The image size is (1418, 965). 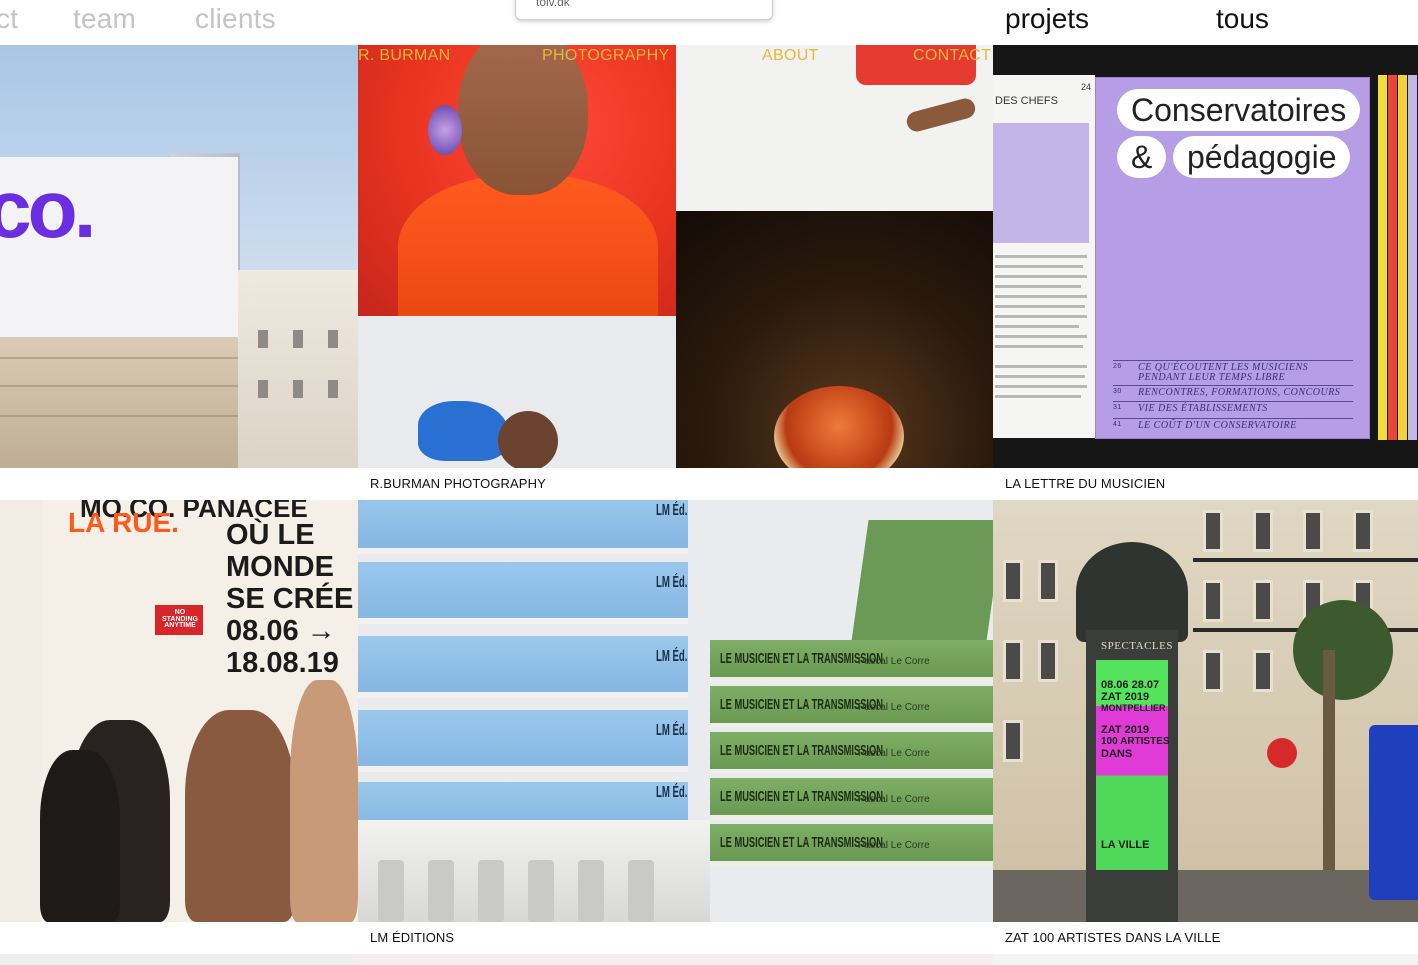 What do you see at coordinates (282, 663) in the screenshot?
I see `poster-line: 18.08.19` at bounding box center [282, 663].